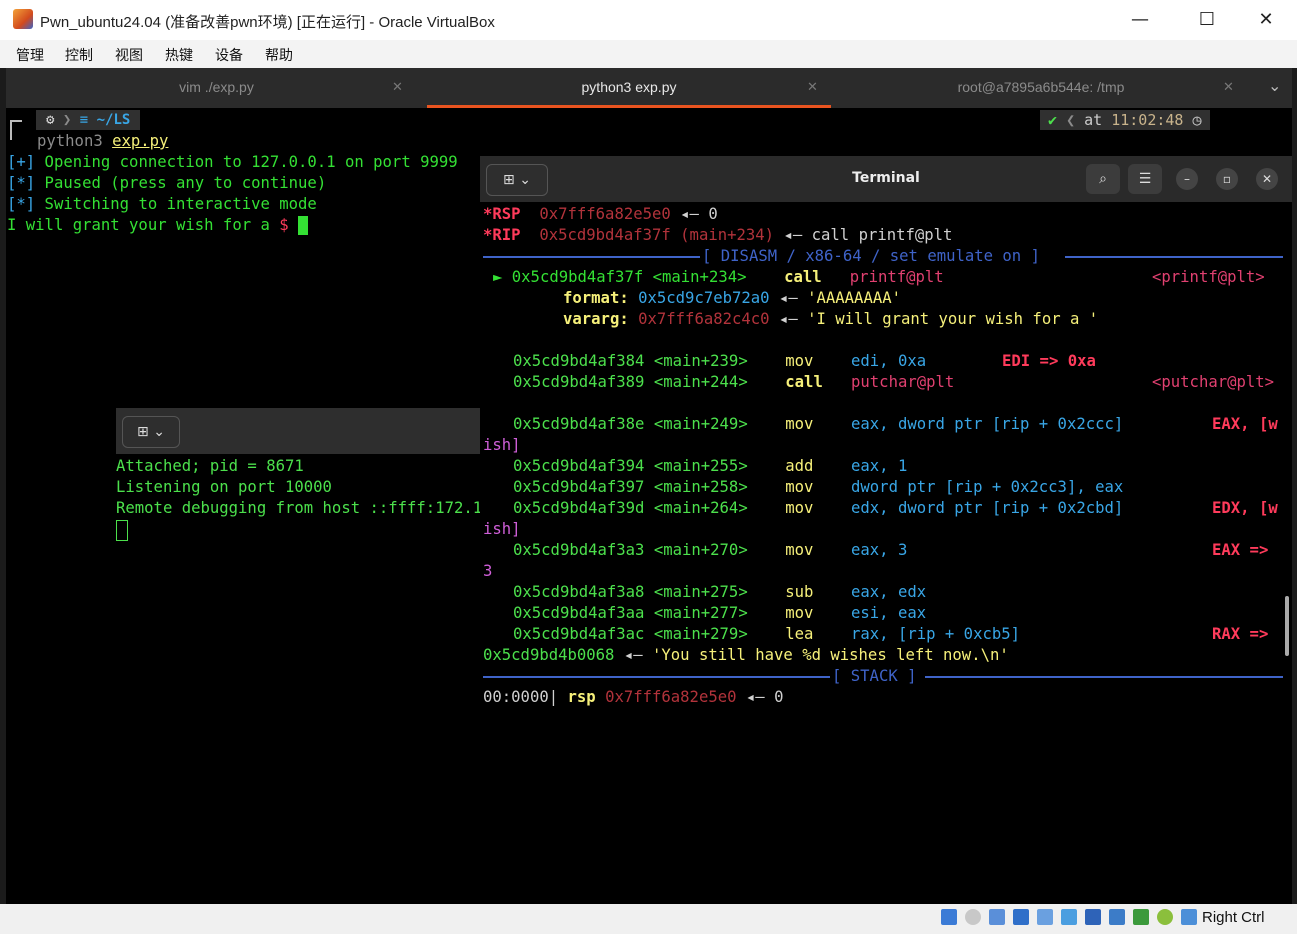 This screenshot has width=1297, height=934. I want to click on prompt-at: at, so click(1093, 120).